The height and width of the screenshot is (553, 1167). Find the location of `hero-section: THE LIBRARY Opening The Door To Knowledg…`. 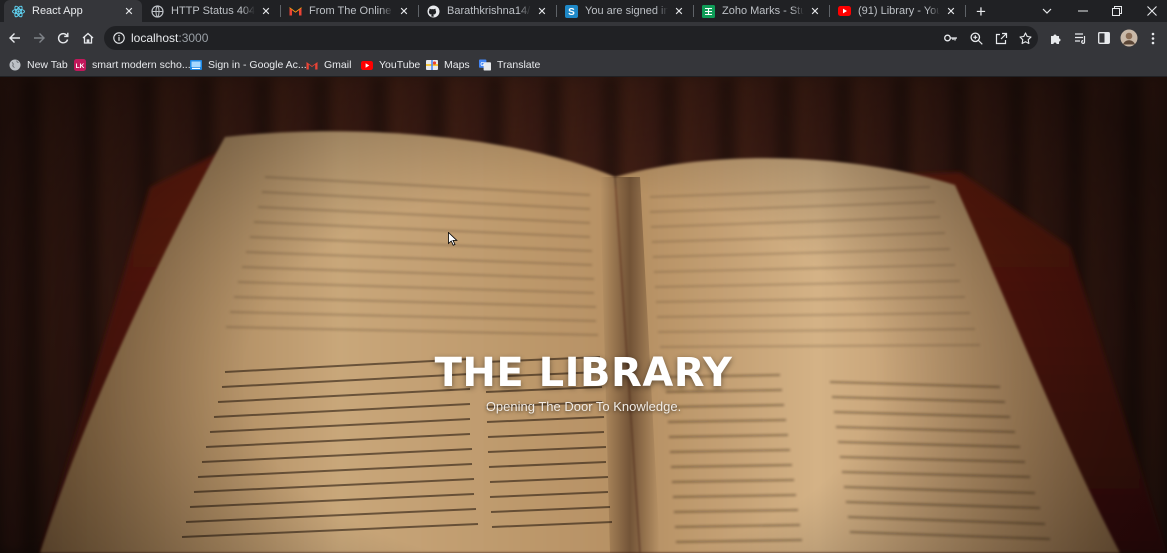

hero-section: THE LIBRARY Opening The Door To Knowledg… is located at coordinates (583, 381).